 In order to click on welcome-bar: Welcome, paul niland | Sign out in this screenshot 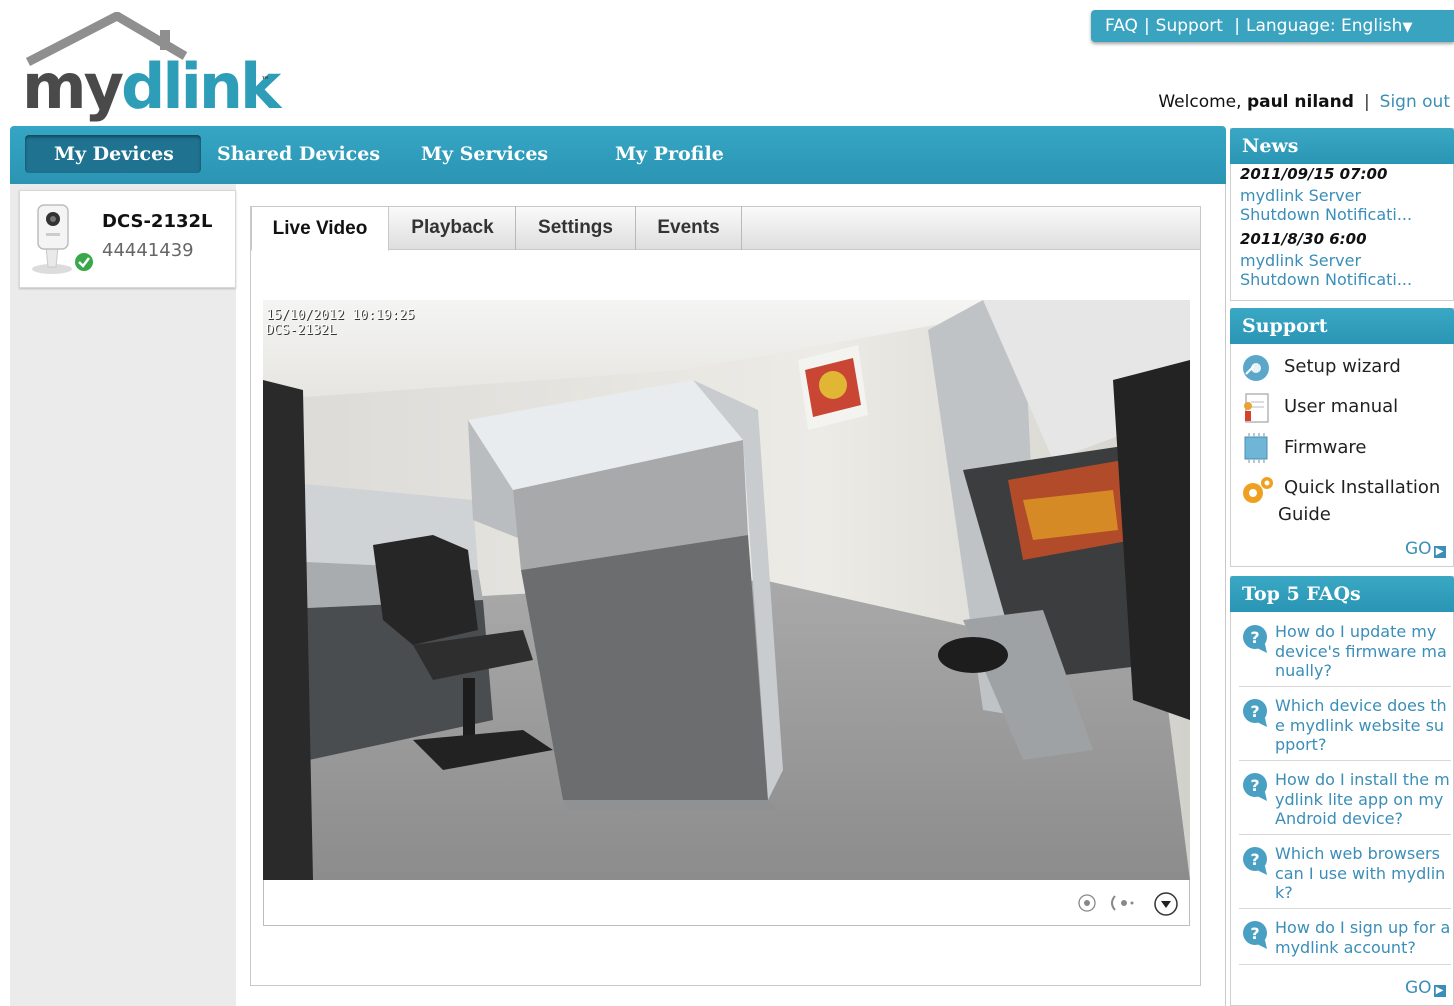, I will do `click(1304, 102)`.